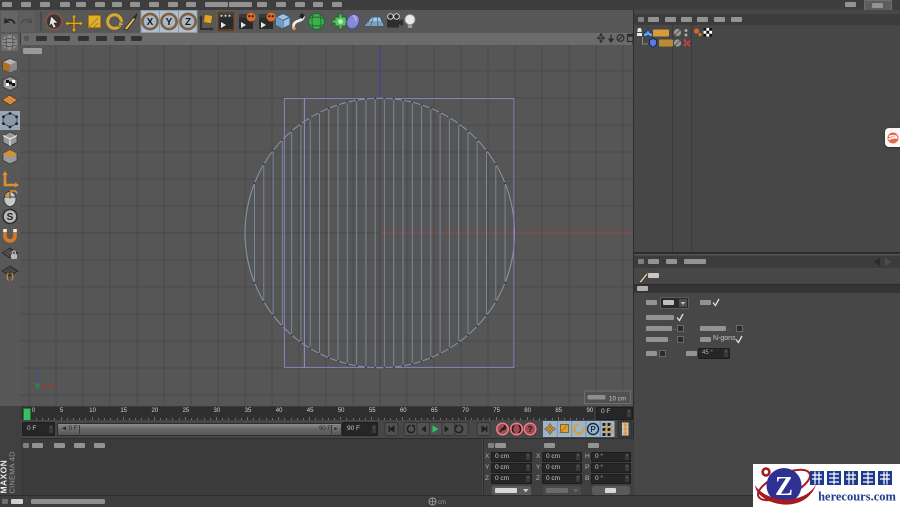 This screenshot has width=900, height=507. Describe the element at coordinates (169, 22) in the screenshot. I see `svg-text: Y` at that location.